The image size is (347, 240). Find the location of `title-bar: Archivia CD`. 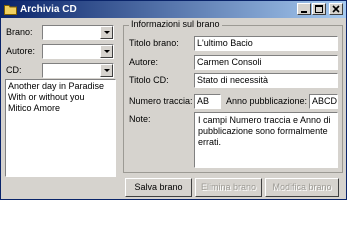

title-bar: Archivia CD is located at coordinates (173, 9).